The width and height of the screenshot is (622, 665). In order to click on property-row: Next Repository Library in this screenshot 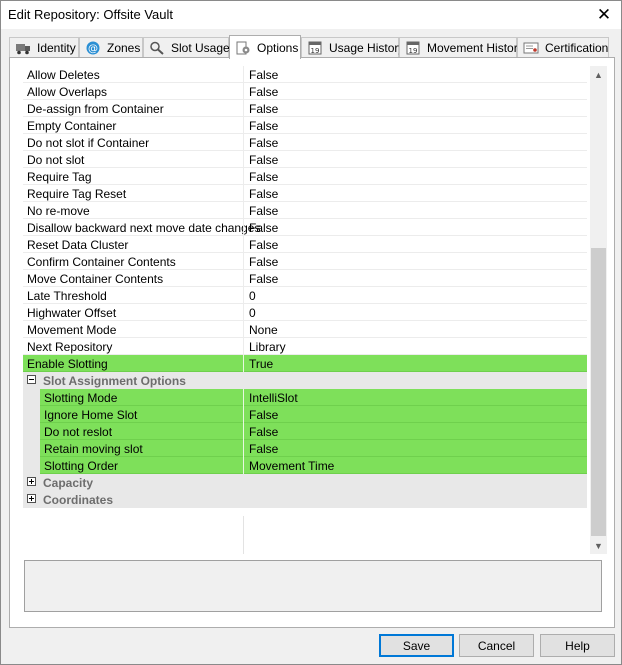, I will do `click(305, 346)`.